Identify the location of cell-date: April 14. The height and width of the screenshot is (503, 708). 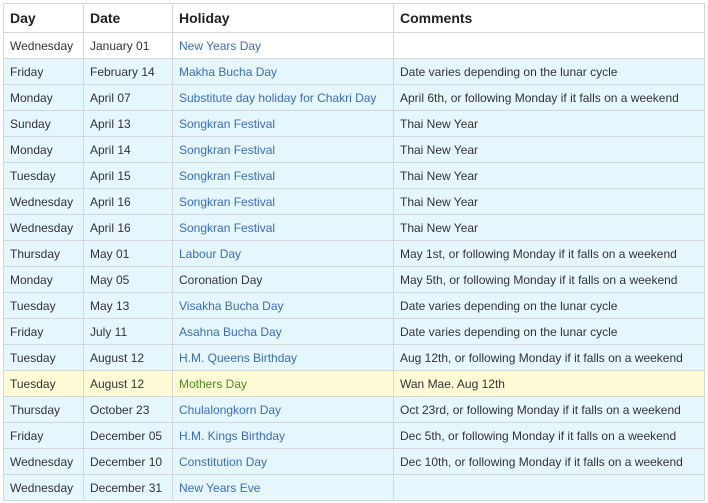
(128, 149).